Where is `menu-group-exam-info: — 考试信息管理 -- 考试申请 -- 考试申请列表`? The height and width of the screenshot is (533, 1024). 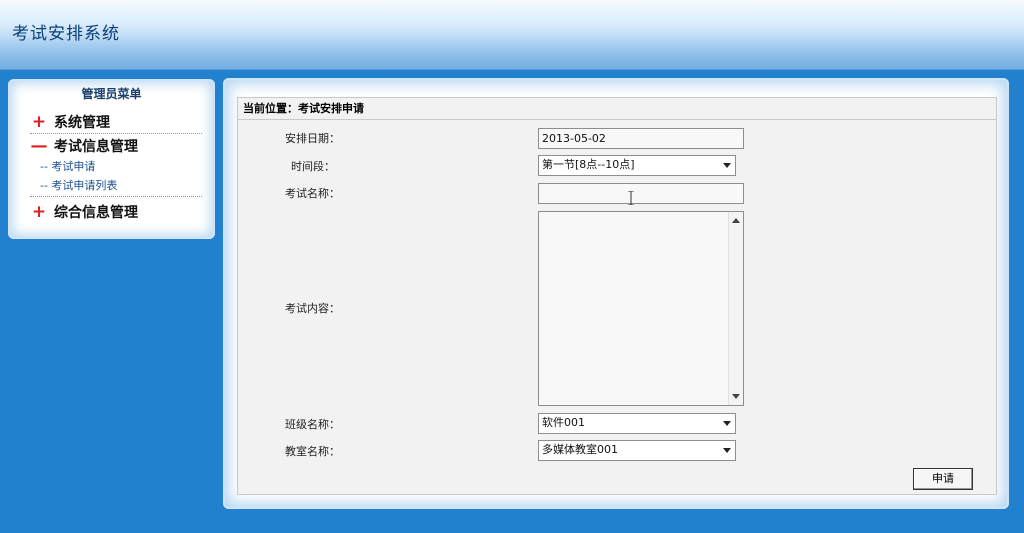 menu-group-exam-info: — 考试信息管理 -- 考试申请 -- 考试申请列表 is located at coordinates (116, 166).